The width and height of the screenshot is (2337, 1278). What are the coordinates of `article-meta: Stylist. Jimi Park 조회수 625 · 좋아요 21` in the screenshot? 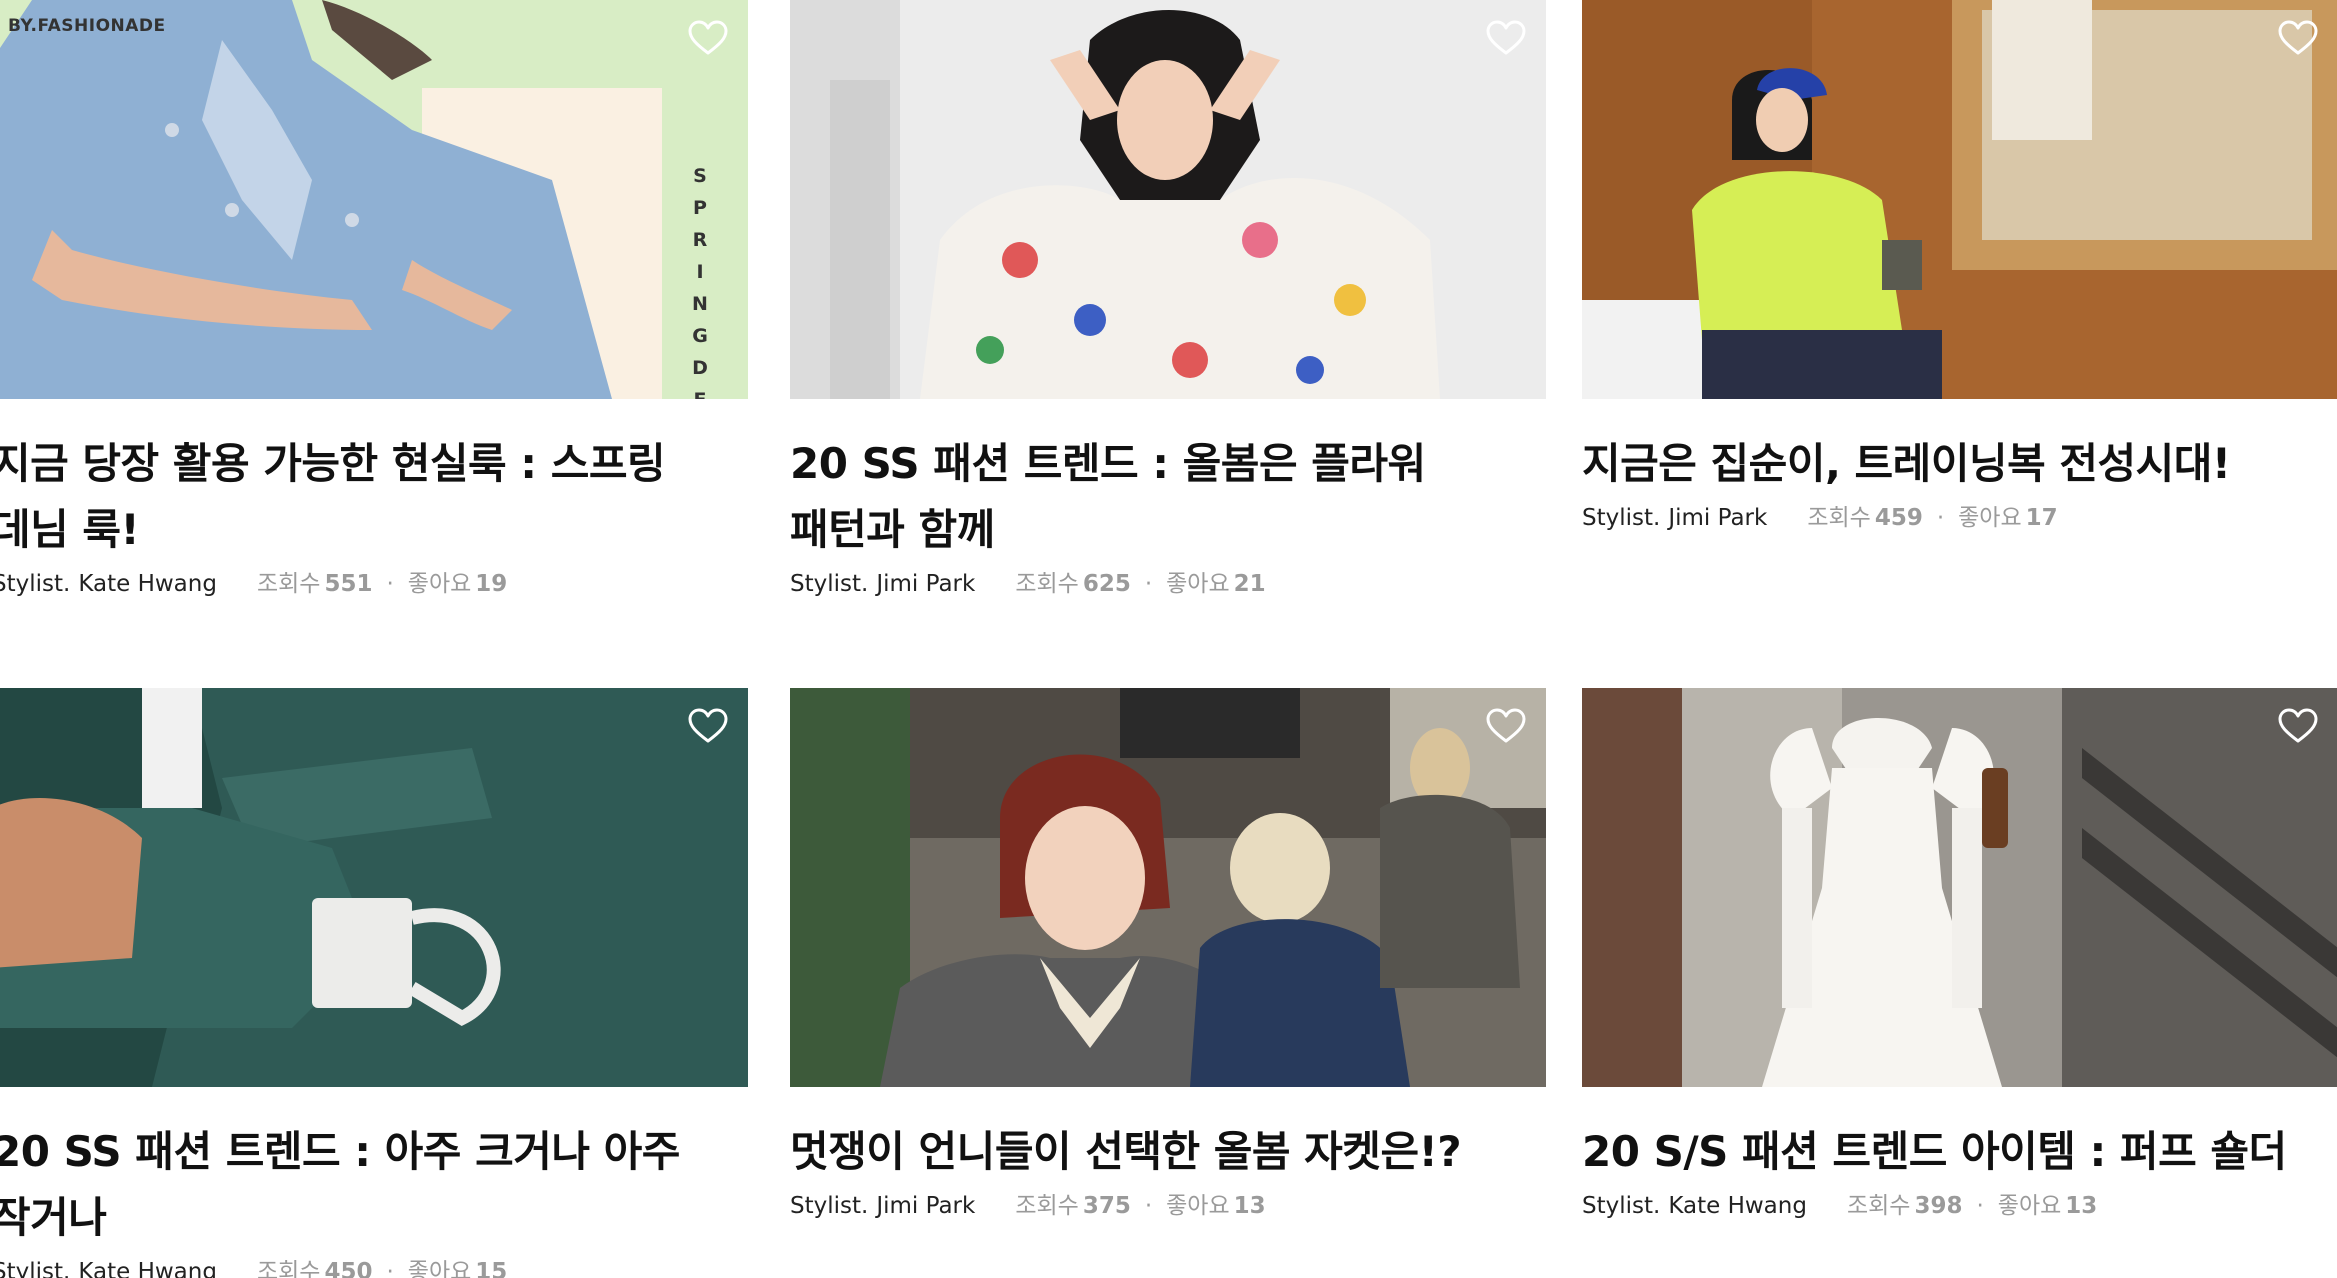 It's located at (1168, 584).